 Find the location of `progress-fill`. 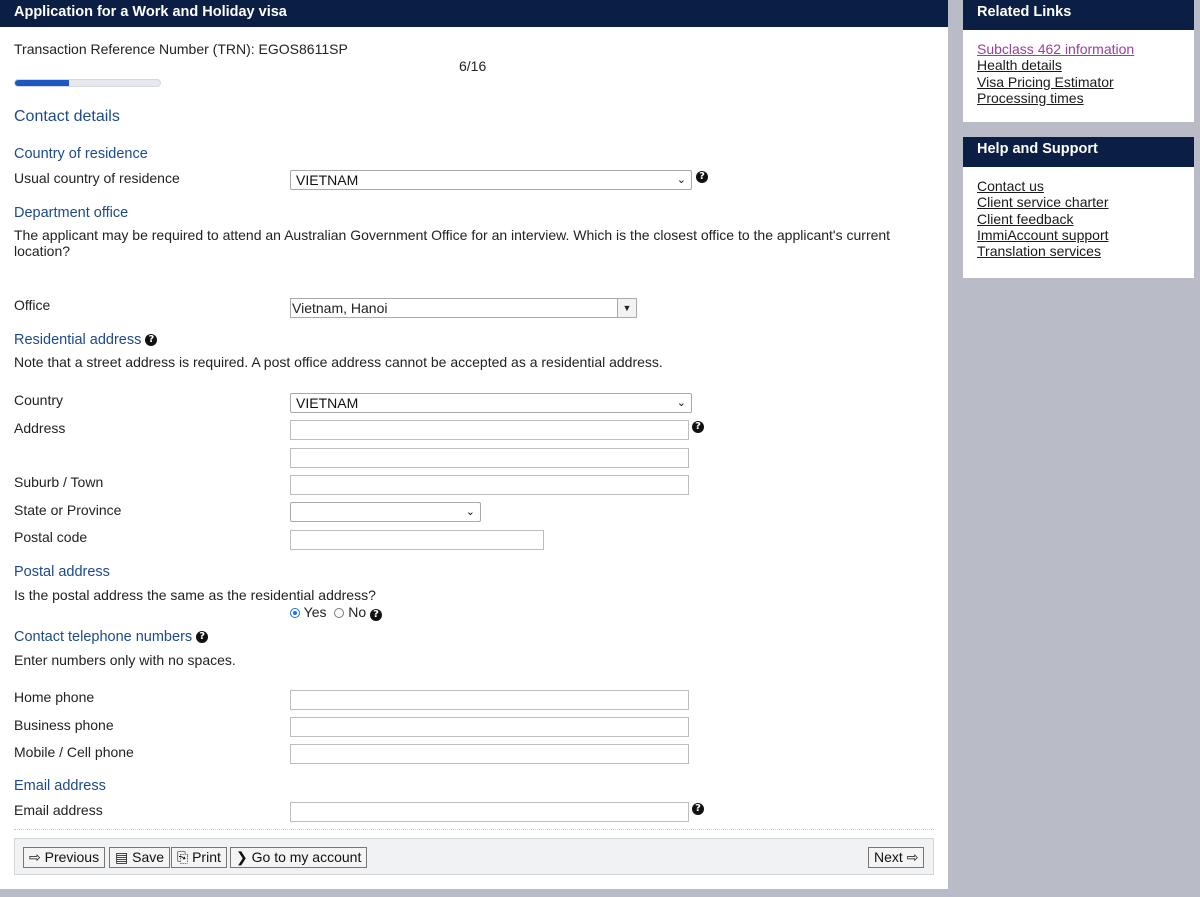

progress-fill is located at coordinates (42, 83).